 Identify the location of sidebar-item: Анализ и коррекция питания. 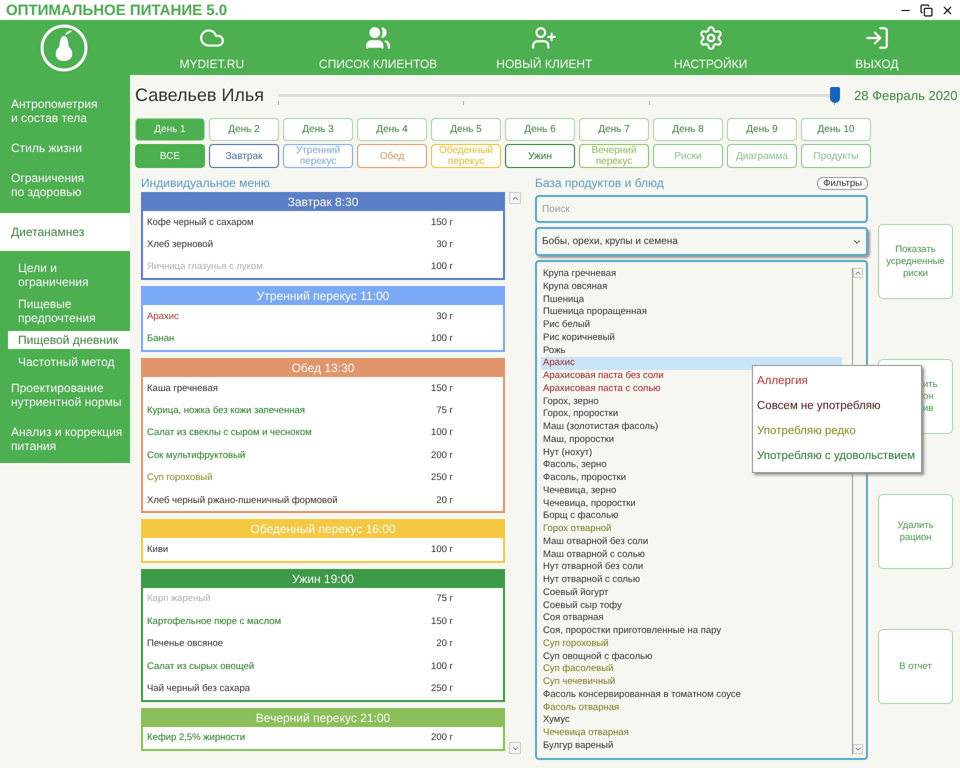
(65, 439).